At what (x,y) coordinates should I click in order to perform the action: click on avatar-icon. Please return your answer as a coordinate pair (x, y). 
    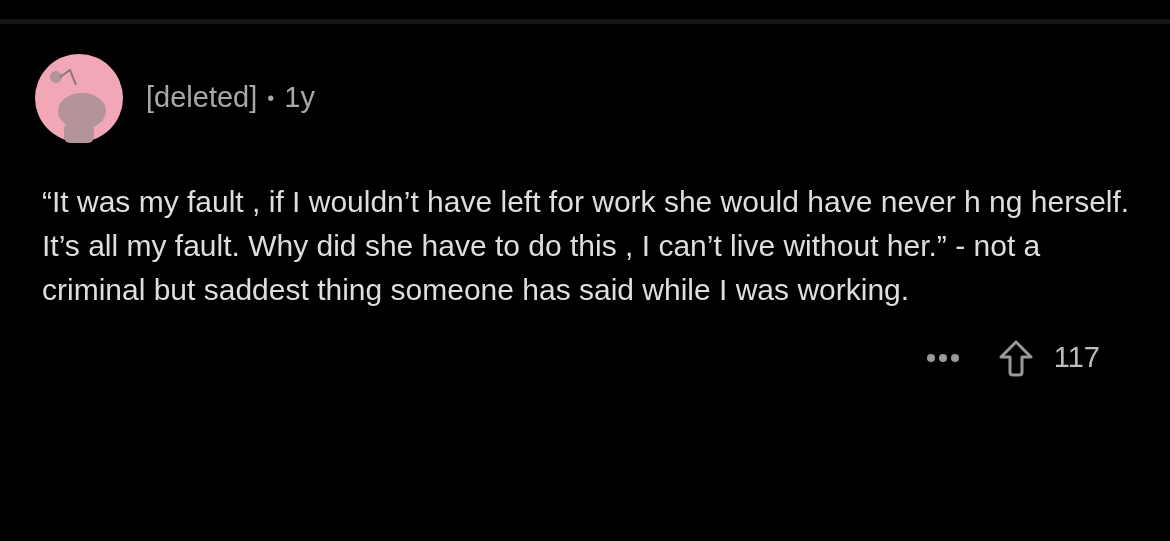
    Looking at the image, I should click on (79, 98).